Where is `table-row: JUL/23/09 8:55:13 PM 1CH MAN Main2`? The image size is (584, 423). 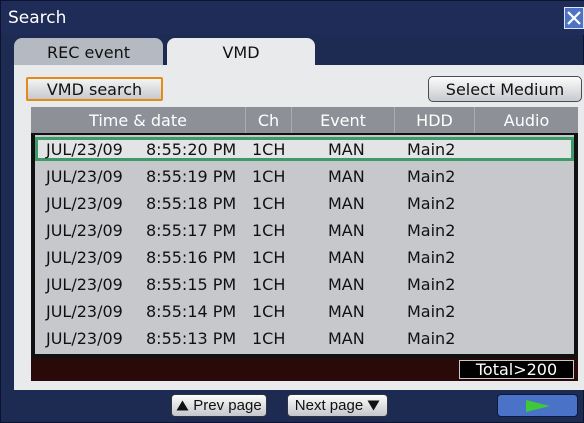 table-row: JUL/23/09 8:55:13 PM 1CH MAN Main2 is located at coordinates (304, 338).